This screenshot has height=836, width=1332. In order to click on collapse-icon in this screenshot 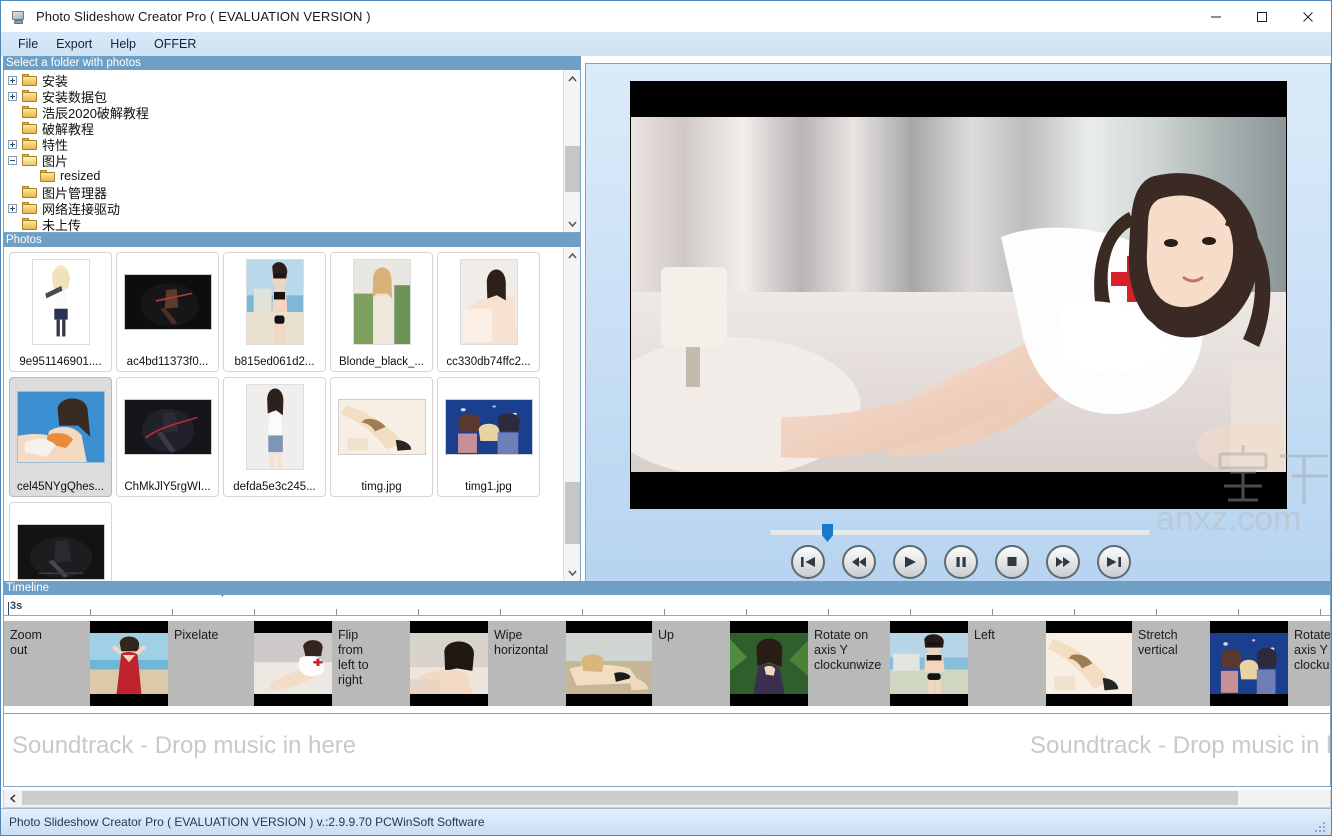, I will do `click(12, 160)`.